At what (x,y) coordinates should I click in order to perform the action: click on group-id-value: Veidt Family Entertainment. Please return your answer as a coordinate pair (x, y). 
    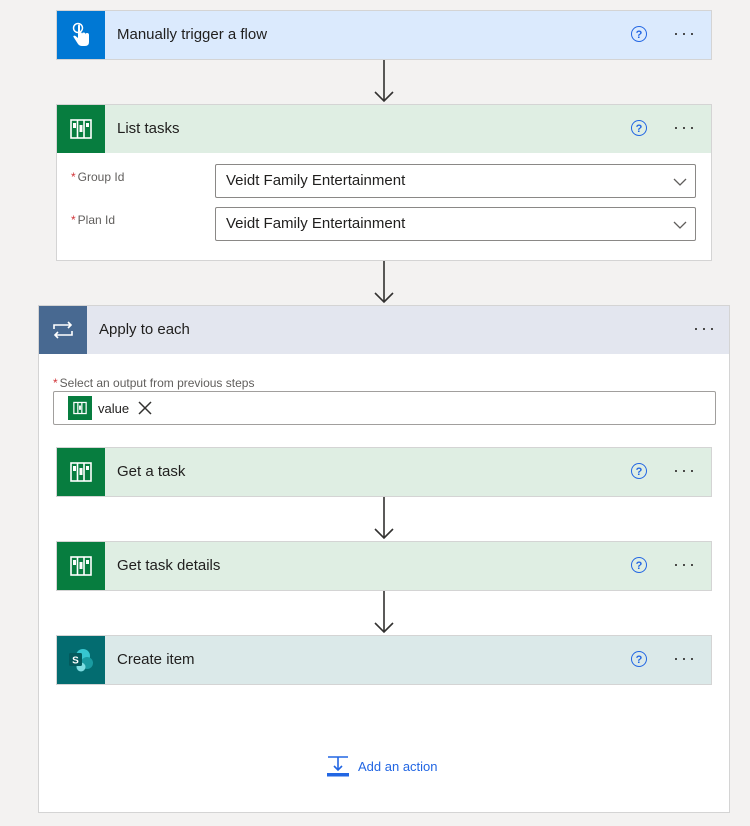
    Looking at the image, I should click on (316, 180).